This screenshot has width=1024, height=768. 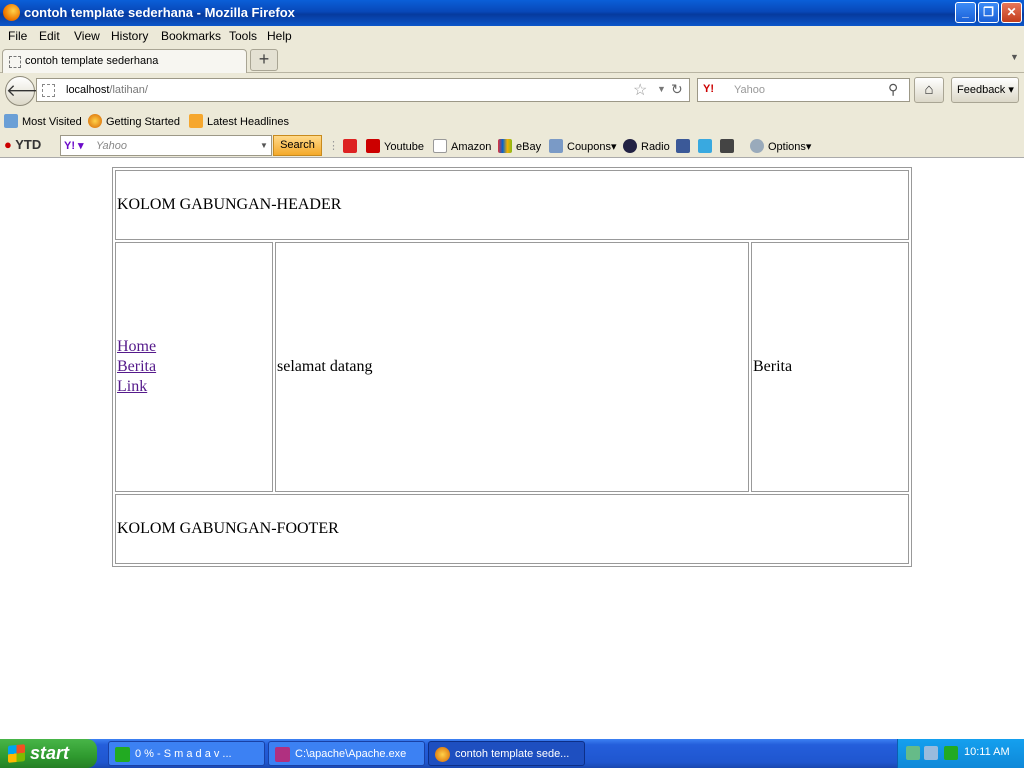 I want to click on radio-icon, so click(x=630, y=146).